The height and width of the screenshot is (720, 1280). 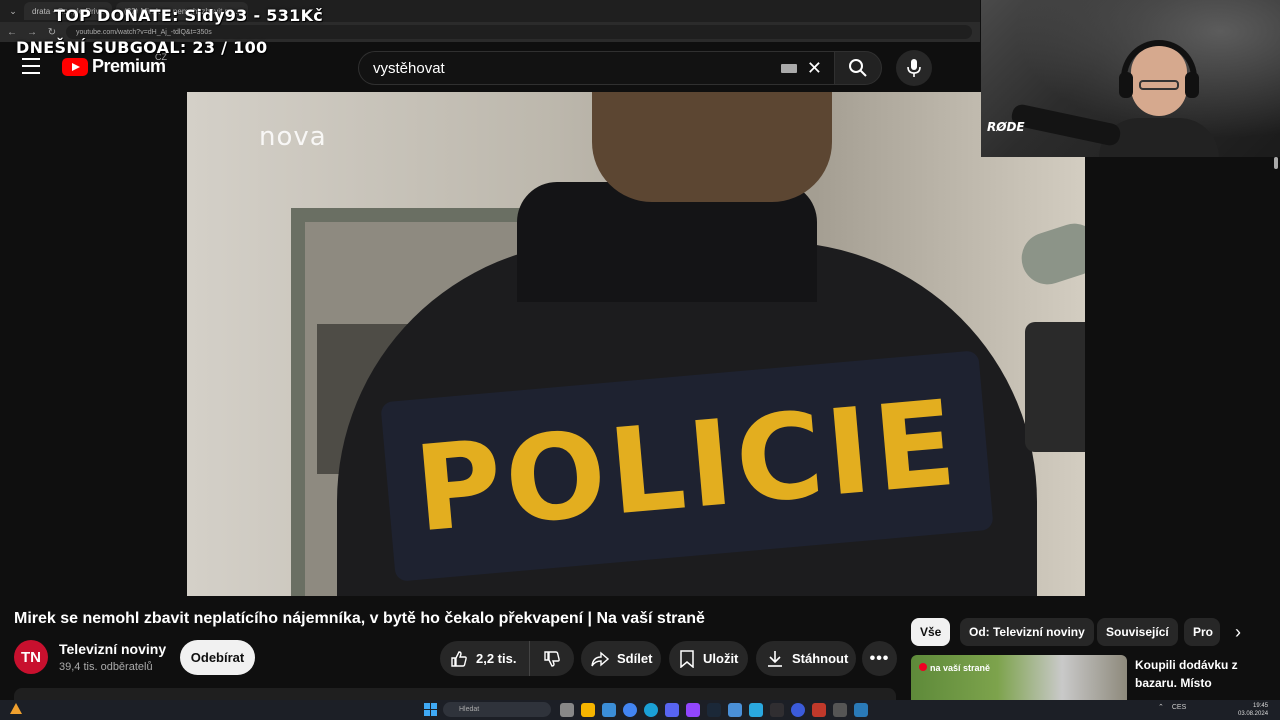 What do you see at coordinates (1019, 677) in the screenshot?
I see `recommendation-thumbnail: na vaší straně` at bounding box center [1019, 677].